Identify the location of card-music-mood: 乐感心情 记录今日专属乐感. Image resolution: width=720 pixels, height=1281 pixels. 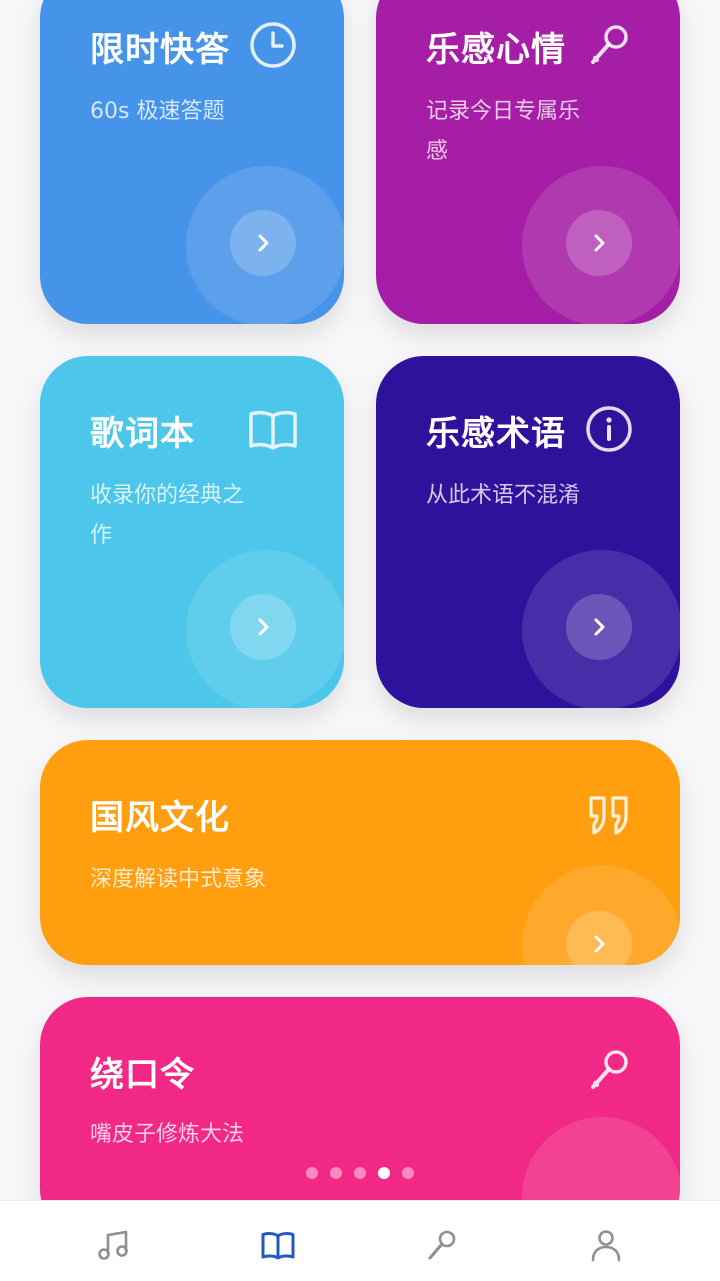
(528, 162).